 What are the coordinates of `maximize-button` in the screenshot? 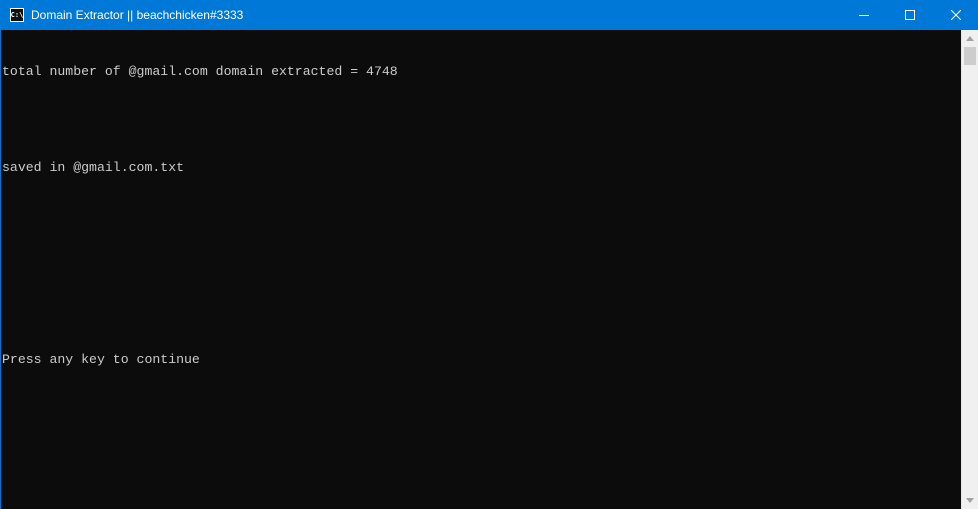 It's located at (910, 15).